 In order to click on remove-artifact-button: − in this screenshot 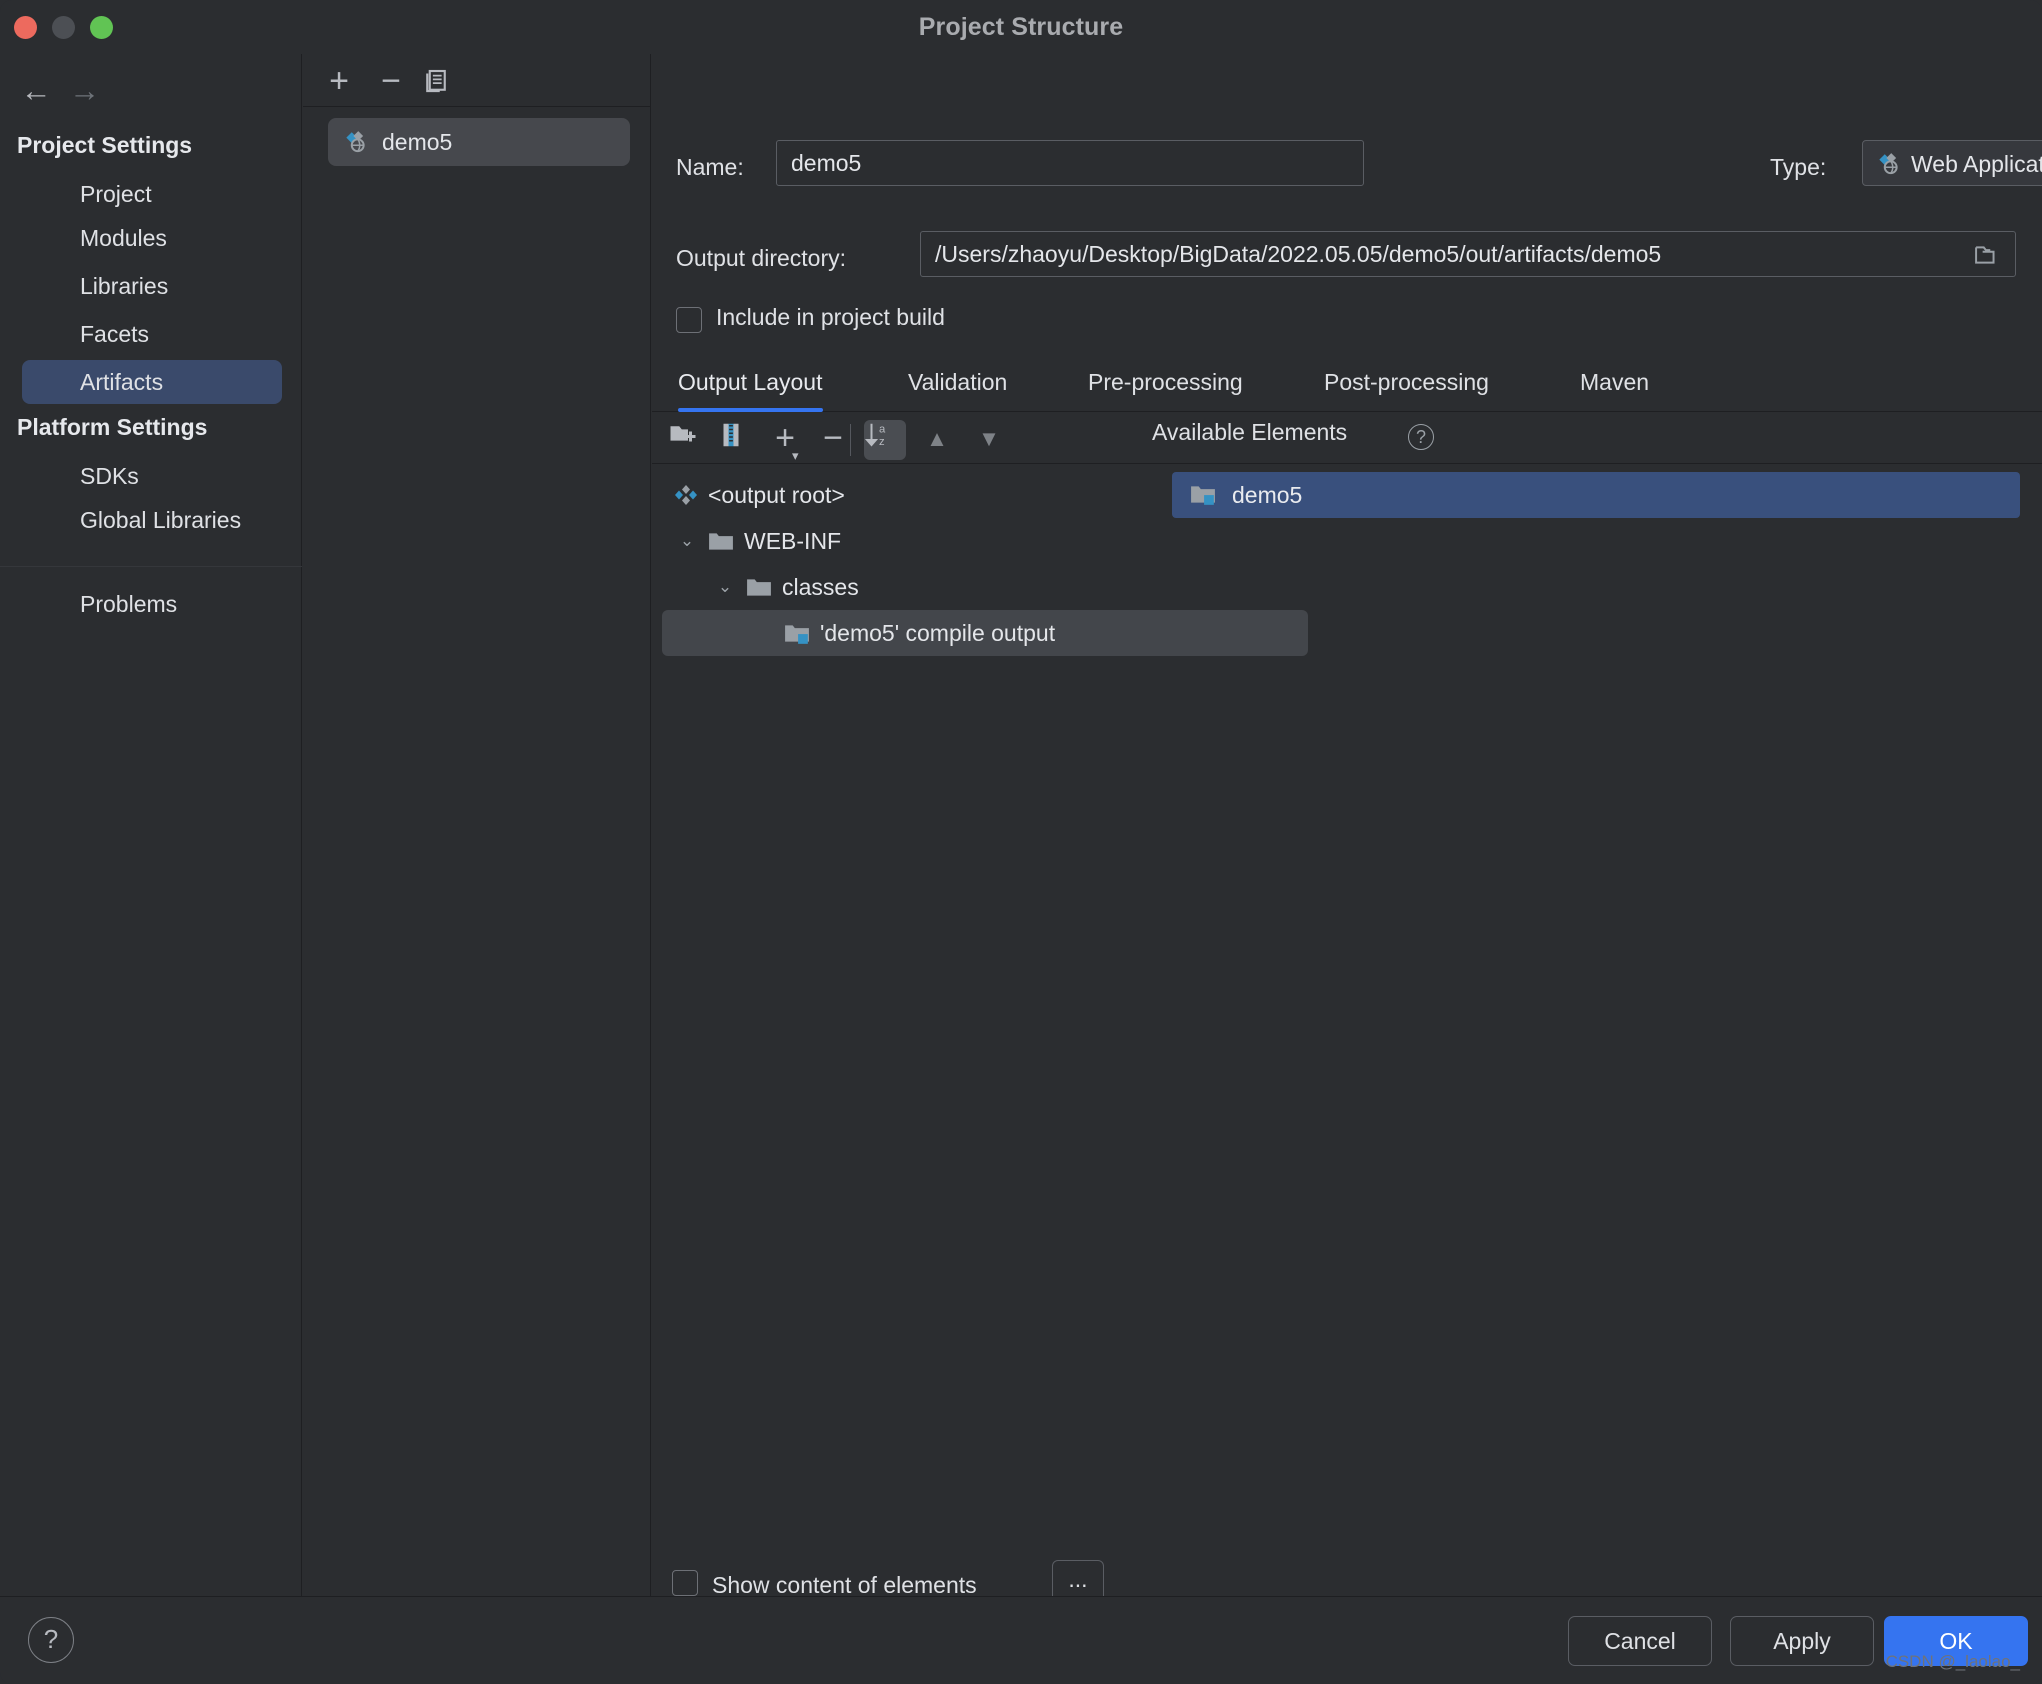, I will do `click(391, 82)`.